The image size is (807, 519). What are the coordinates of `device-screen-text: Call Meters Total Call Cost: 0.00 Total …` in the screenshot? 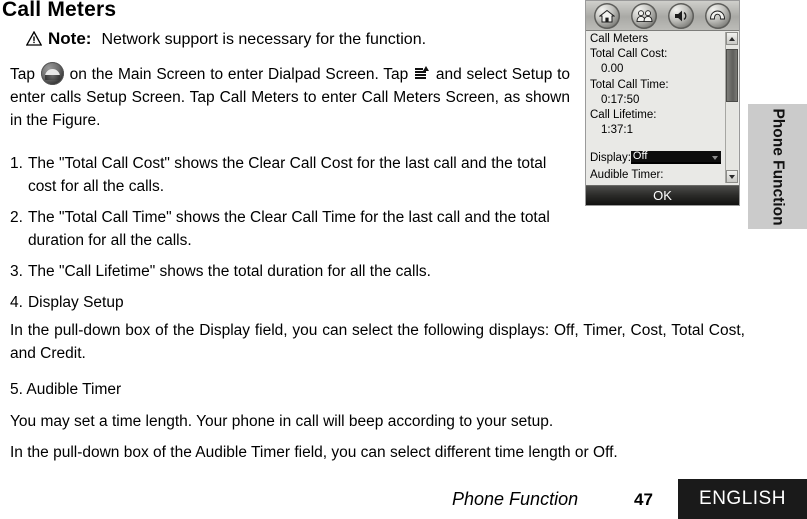 It's located at (655, 85).